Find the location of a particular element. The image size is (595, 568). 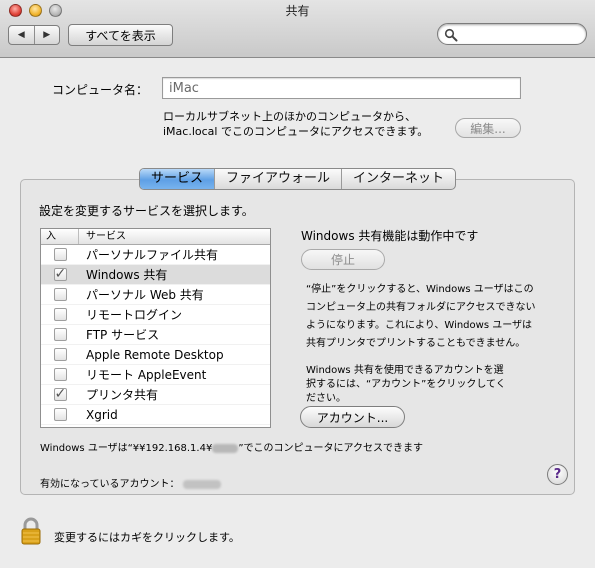

services-prompt: 設定を変更するサービスを選択します。 is located at coordinates (146, 211).